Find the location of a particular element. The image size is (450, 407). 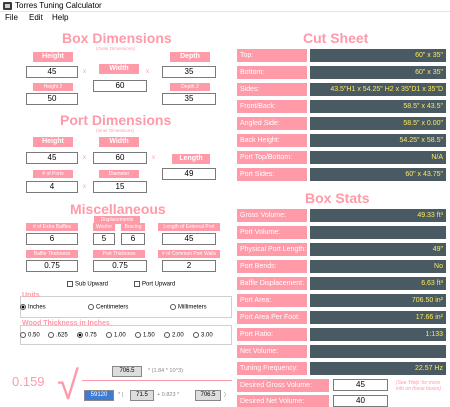

desired-net-label: Desired Net Volume: is located at coordinates (283, 401).